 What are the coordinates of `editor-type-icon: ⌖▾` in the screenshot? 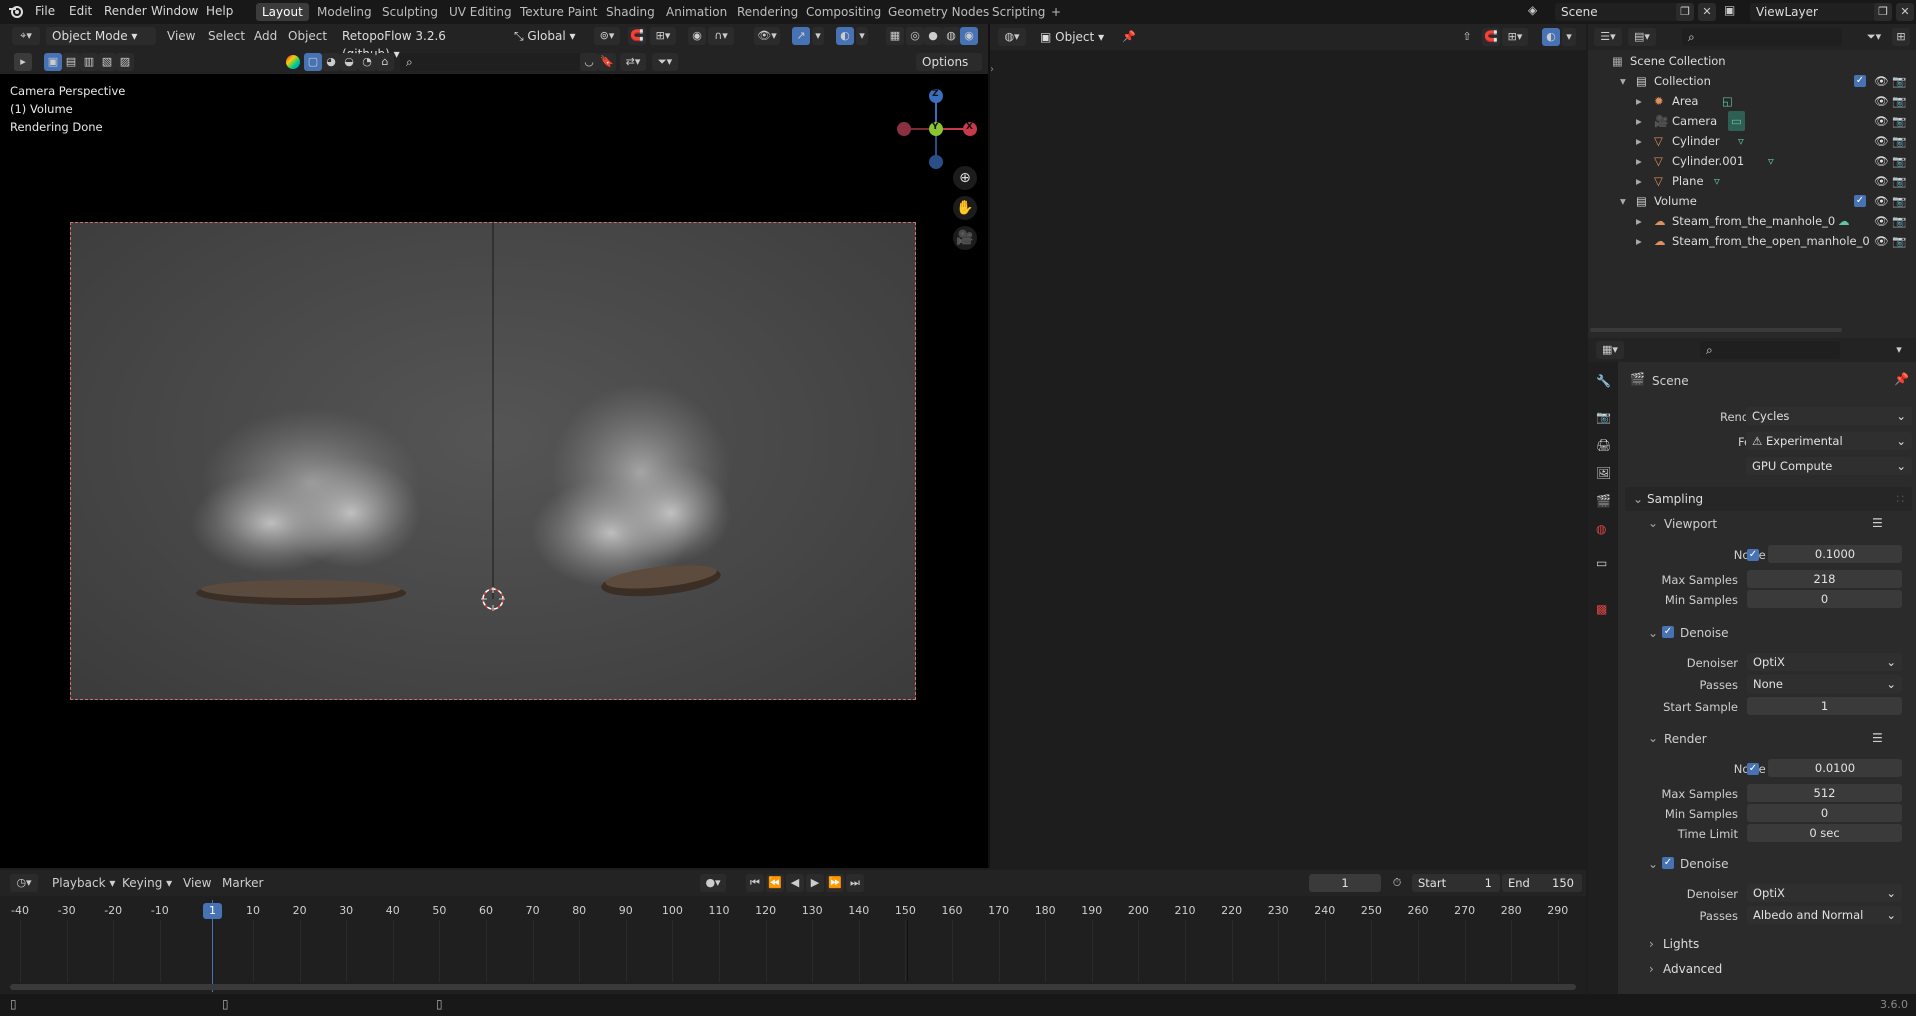 It's located at (26, 36).